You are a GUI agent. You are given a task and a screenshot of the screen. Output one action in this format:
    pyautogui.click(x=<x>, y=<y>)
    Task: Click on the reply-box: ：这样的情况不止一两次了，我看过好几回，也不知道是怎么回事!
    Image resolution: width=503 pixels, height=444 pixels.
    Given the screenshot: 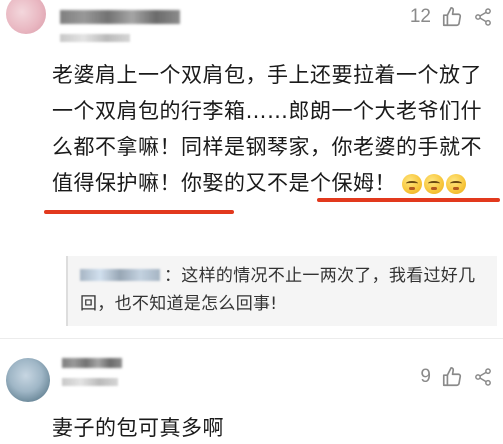 What is the action you would take?
    pyautogui.click(x=281, y=291)
    